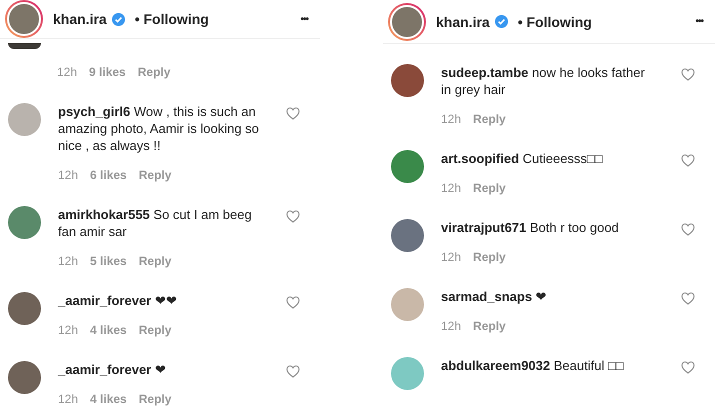 Image resolution: width=715 pixels, height=414 pixels. What do you see at coordinates (533, 365) in the screenshot?
I see `comment-text: abdulkareem9032 Beautiful □□` at bounding box center [533, 365].